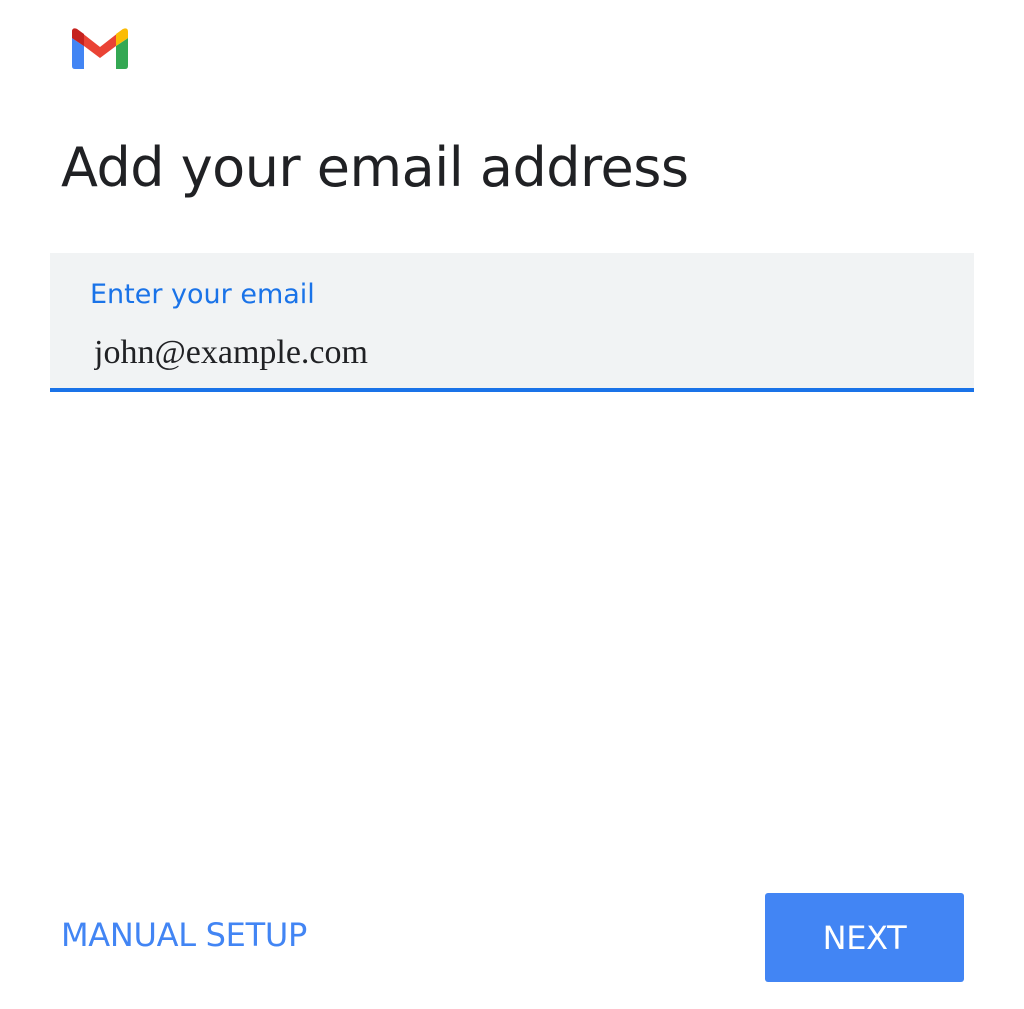 Image resolution: width=1024 pixels, height=1009 pixels. I want to click on gmail-logo-icon, so click(100, 49).